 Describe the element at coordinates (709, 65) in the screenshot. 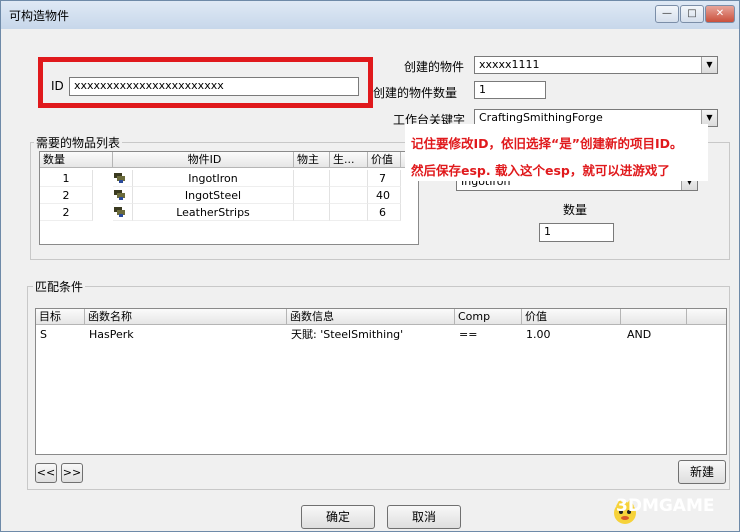

I see `chevron-down-icon: ▼` at that location.